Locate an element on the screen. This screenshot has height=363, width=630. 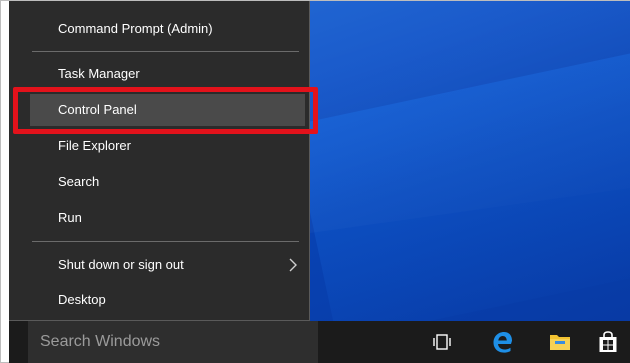
taskbar-search-box: Search Windows is located at coordinates (173, 342).